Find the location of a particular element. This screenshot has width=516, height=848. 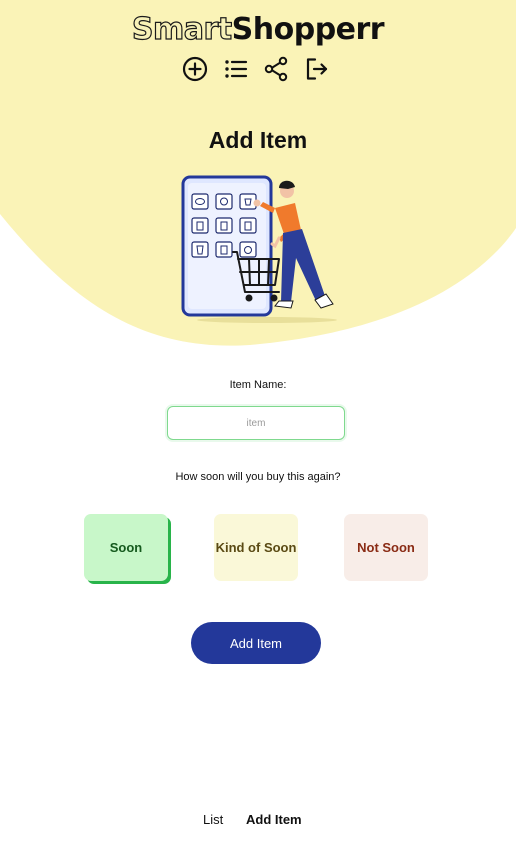

bottom-navigation: List Add Item is located at coordinates (258, 820).